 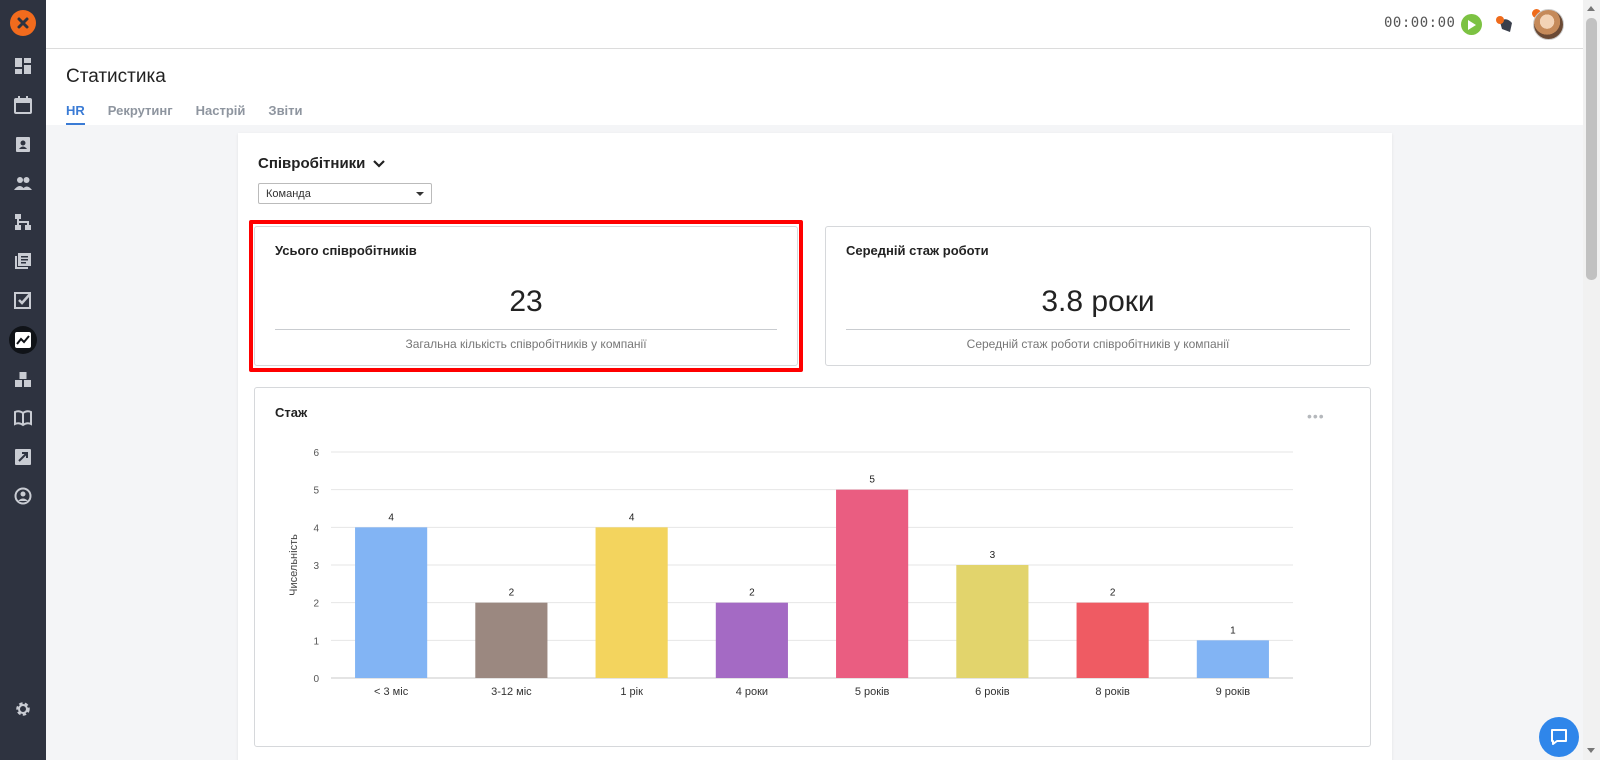 I want to click on tab-recruiting: Рекрутинг, so click(x=140, y=114).